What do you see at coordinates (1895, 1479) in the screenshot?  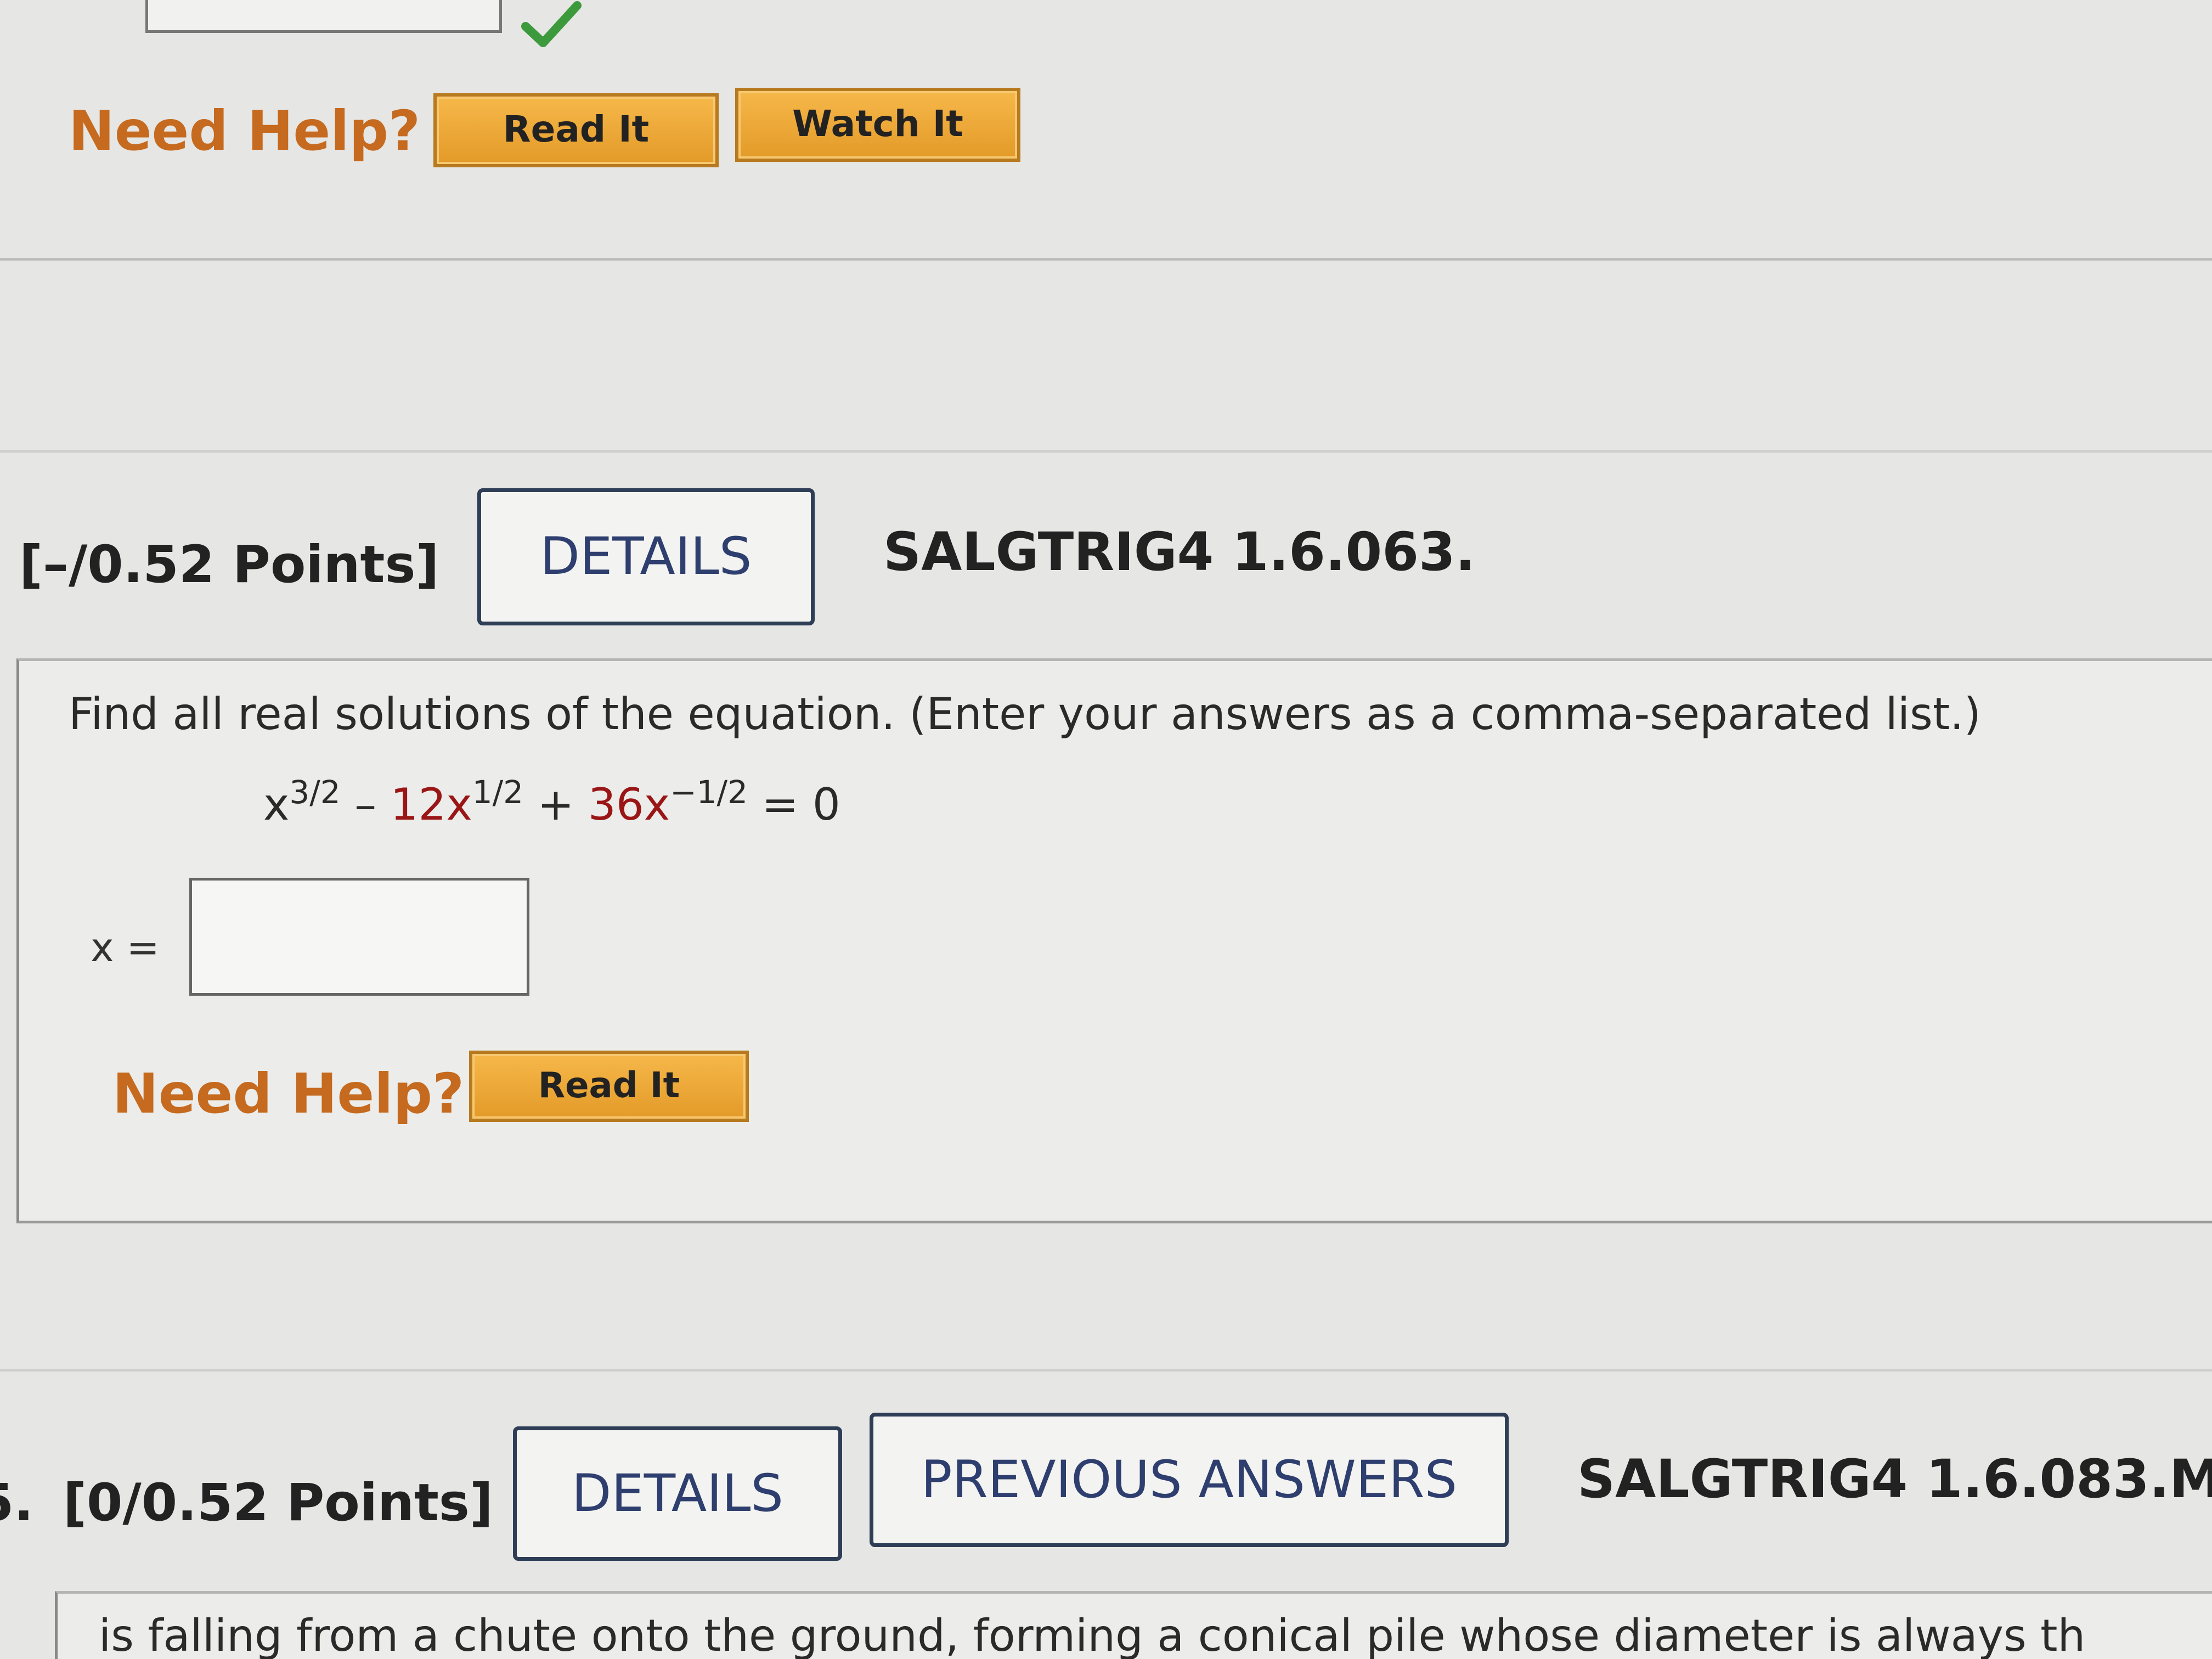 I see `problem-id: SALGTRIG4 1.6.083.MI.` at bounding box center [1895, 1479].